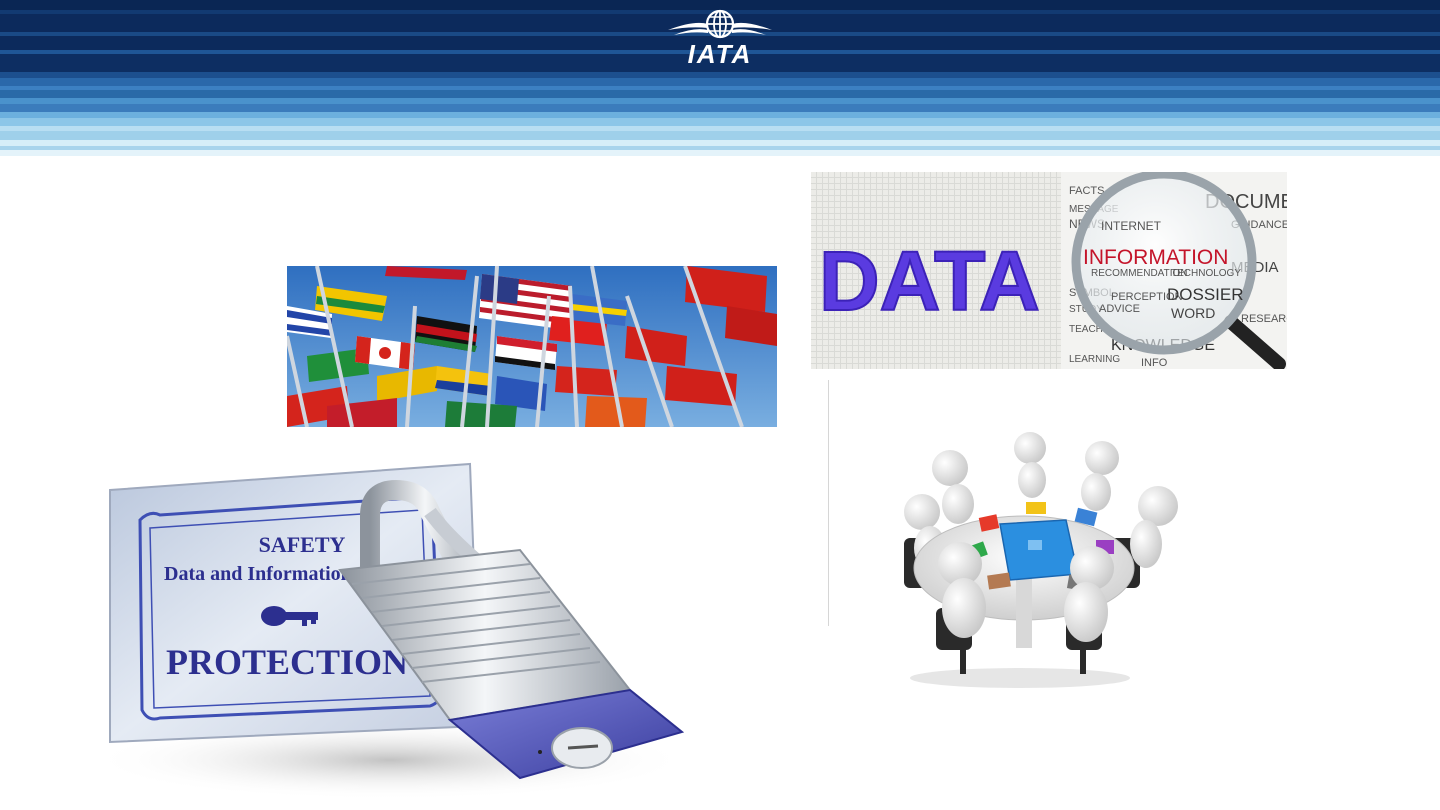  Describe the element at coordinates (1086, 191) in the screenshot. I see `cloud-word: FACTS` at that location.